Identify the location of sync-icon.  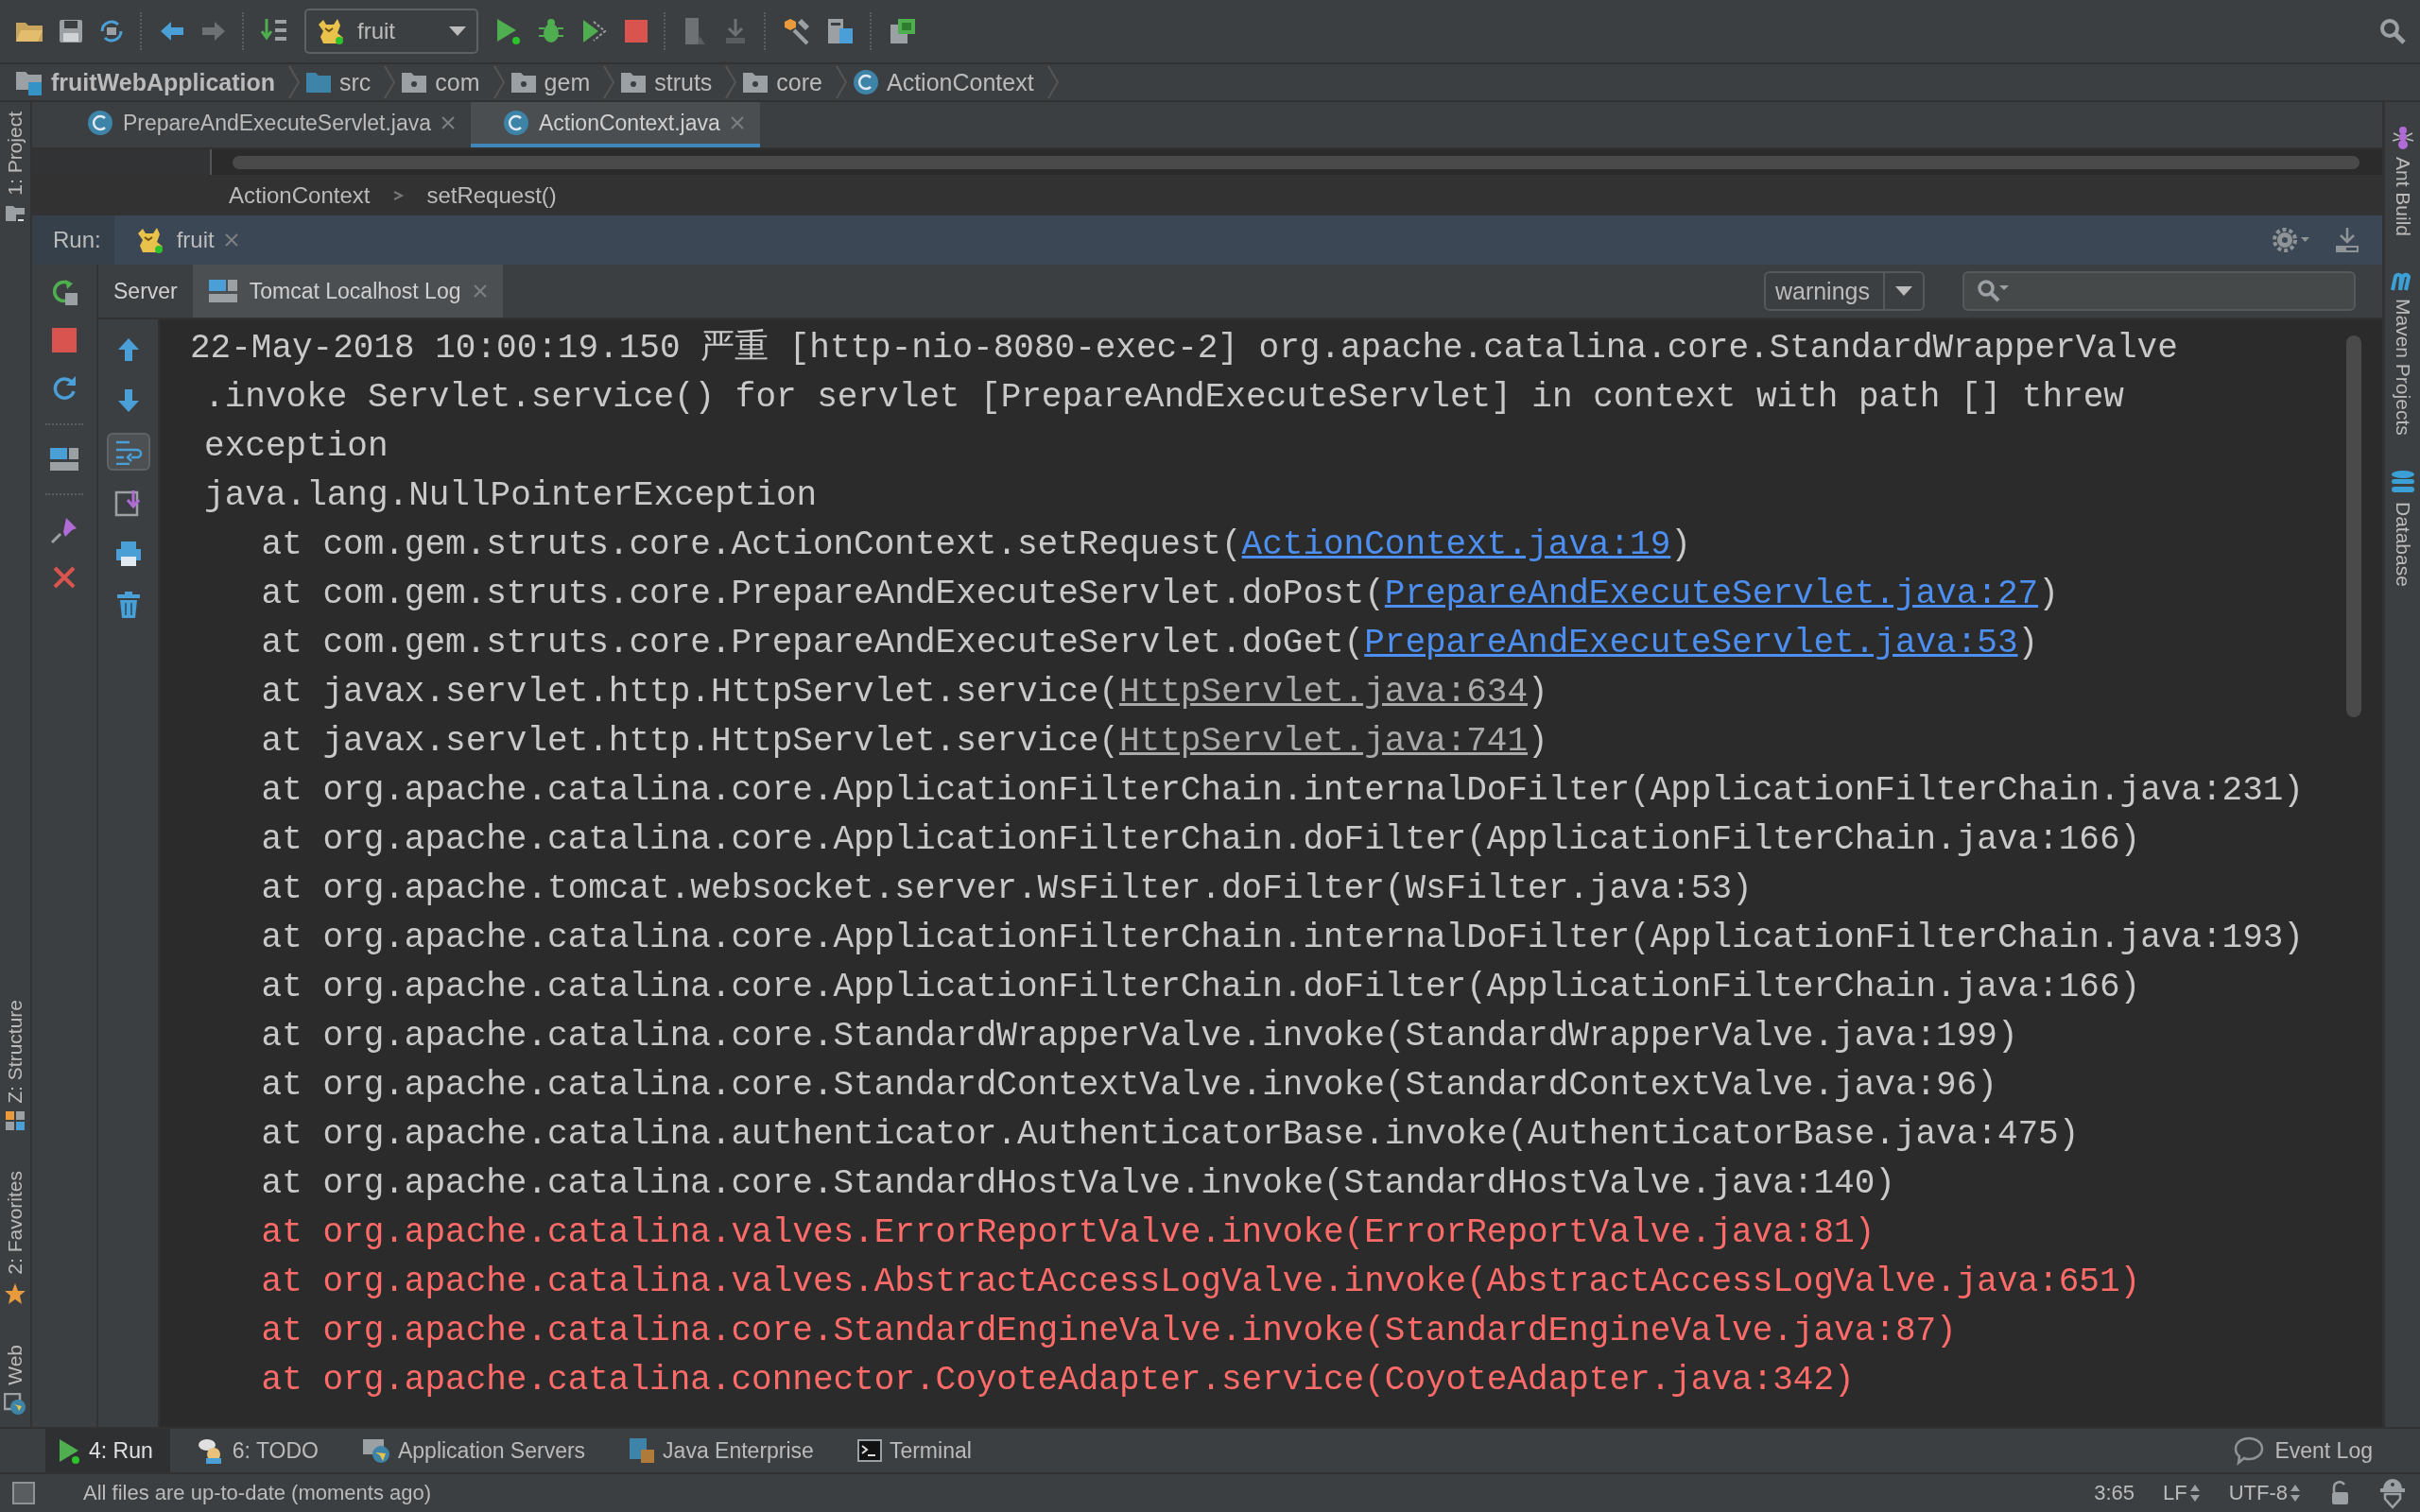
(111, 31).